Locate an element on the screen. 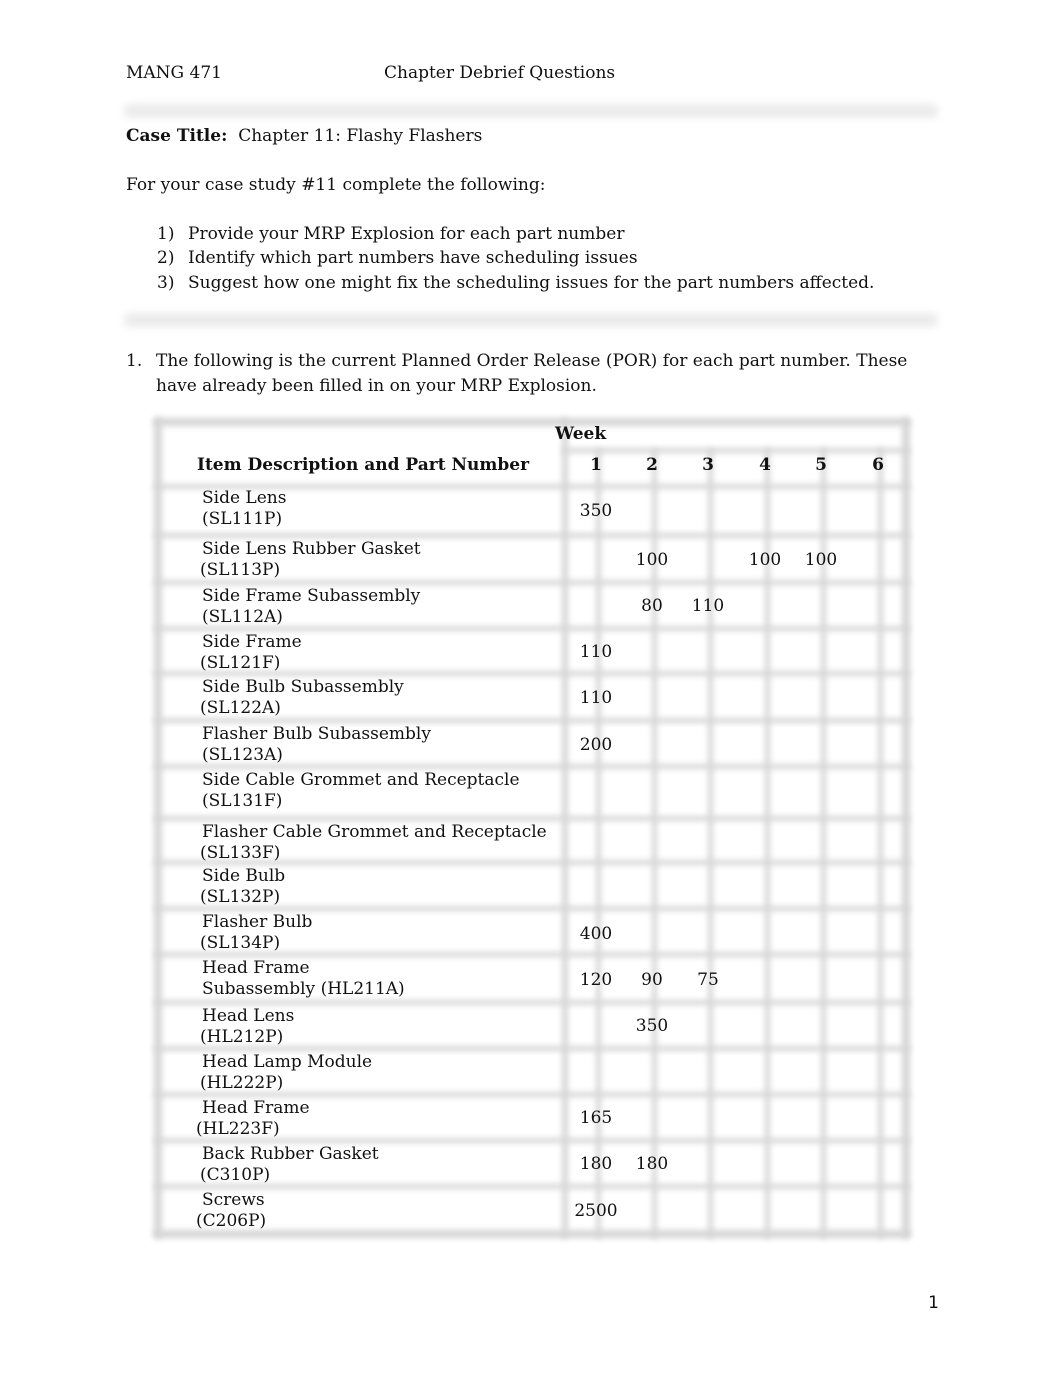 The width and height of the screenshot is (1062, 1377). week-header: Week is located at coordinates (581, 434).